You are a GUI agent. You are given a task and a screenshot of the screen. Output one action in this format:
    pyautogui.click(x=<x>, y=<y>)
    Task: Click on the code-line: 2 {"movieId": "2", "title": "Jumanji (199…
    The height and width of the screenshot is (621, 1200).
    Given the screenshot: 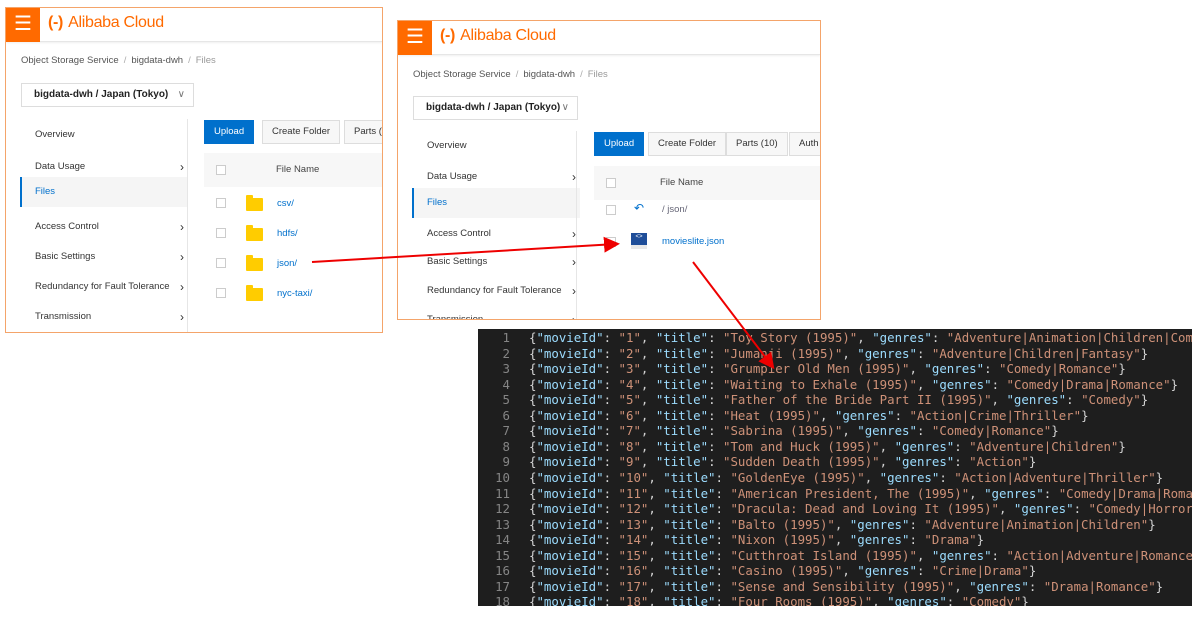 What is the action you would take?
    pyautogui.click(x=835, y=354)
    